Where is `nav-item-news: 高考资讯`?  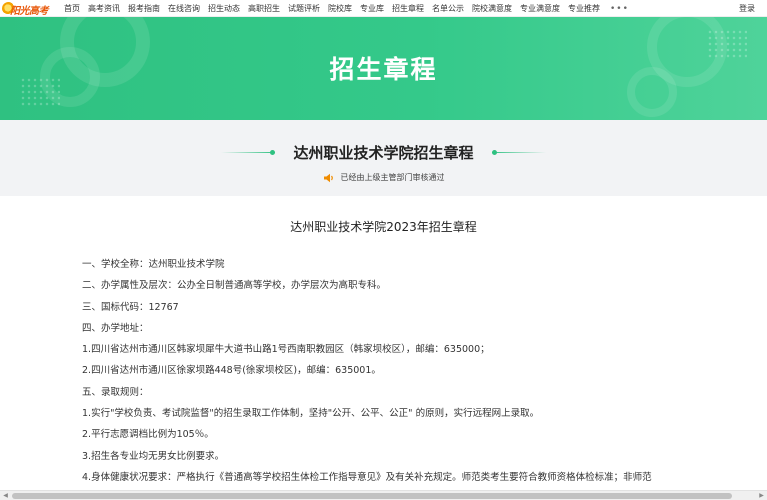 nav-item-news: 高考资讯 is located at coordinates (104, 8).